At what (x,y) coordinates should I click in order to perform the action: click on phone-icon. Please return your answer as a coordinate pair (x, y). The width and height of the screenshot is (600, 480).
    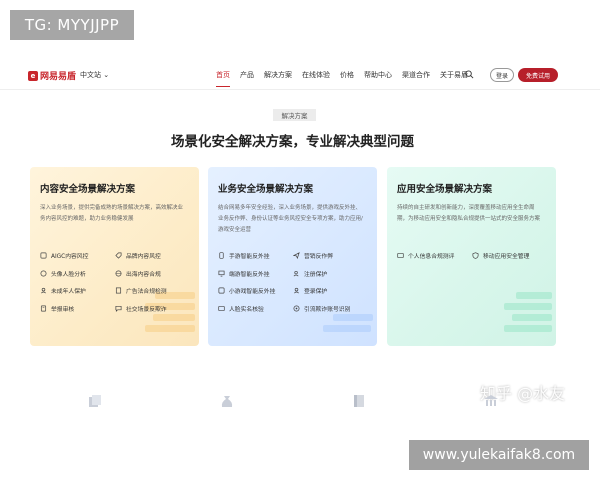
    Looking at the image, I should click on (221, 255).